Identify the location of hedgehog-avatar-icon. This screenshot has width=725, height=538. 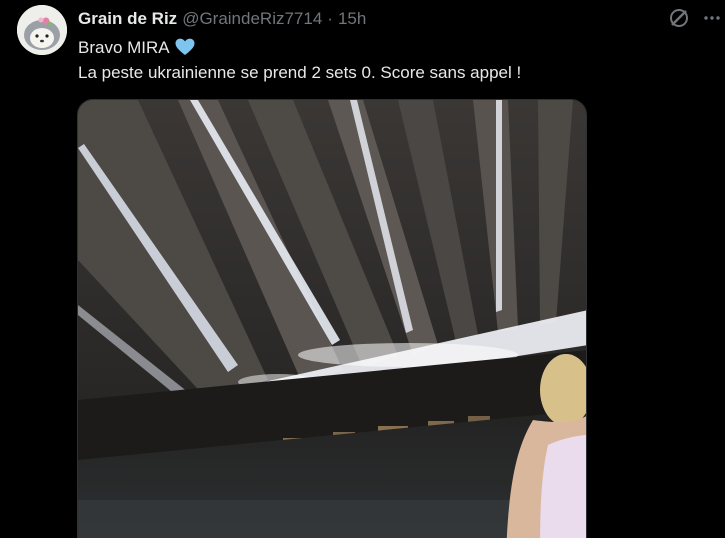
(42, 30).